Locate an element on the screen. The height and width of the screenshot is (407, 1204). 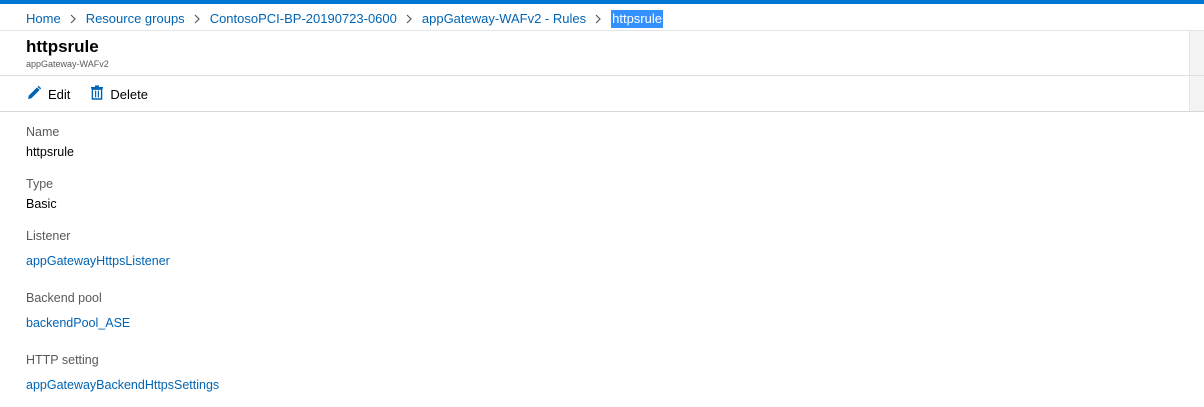
type-label: Type is located at coordinates (40, 184).